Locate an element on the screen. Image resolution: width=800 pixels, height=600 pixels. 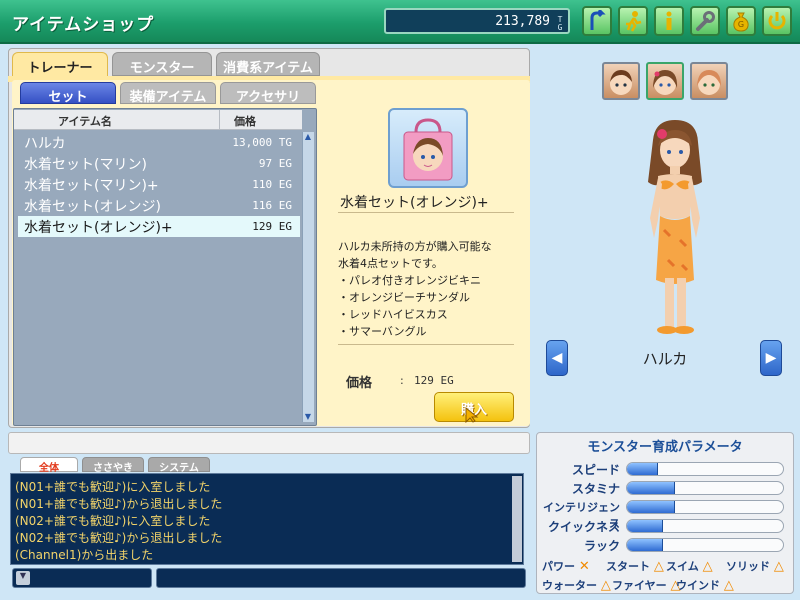
chat-target-select is located at coordinates (82, 578).